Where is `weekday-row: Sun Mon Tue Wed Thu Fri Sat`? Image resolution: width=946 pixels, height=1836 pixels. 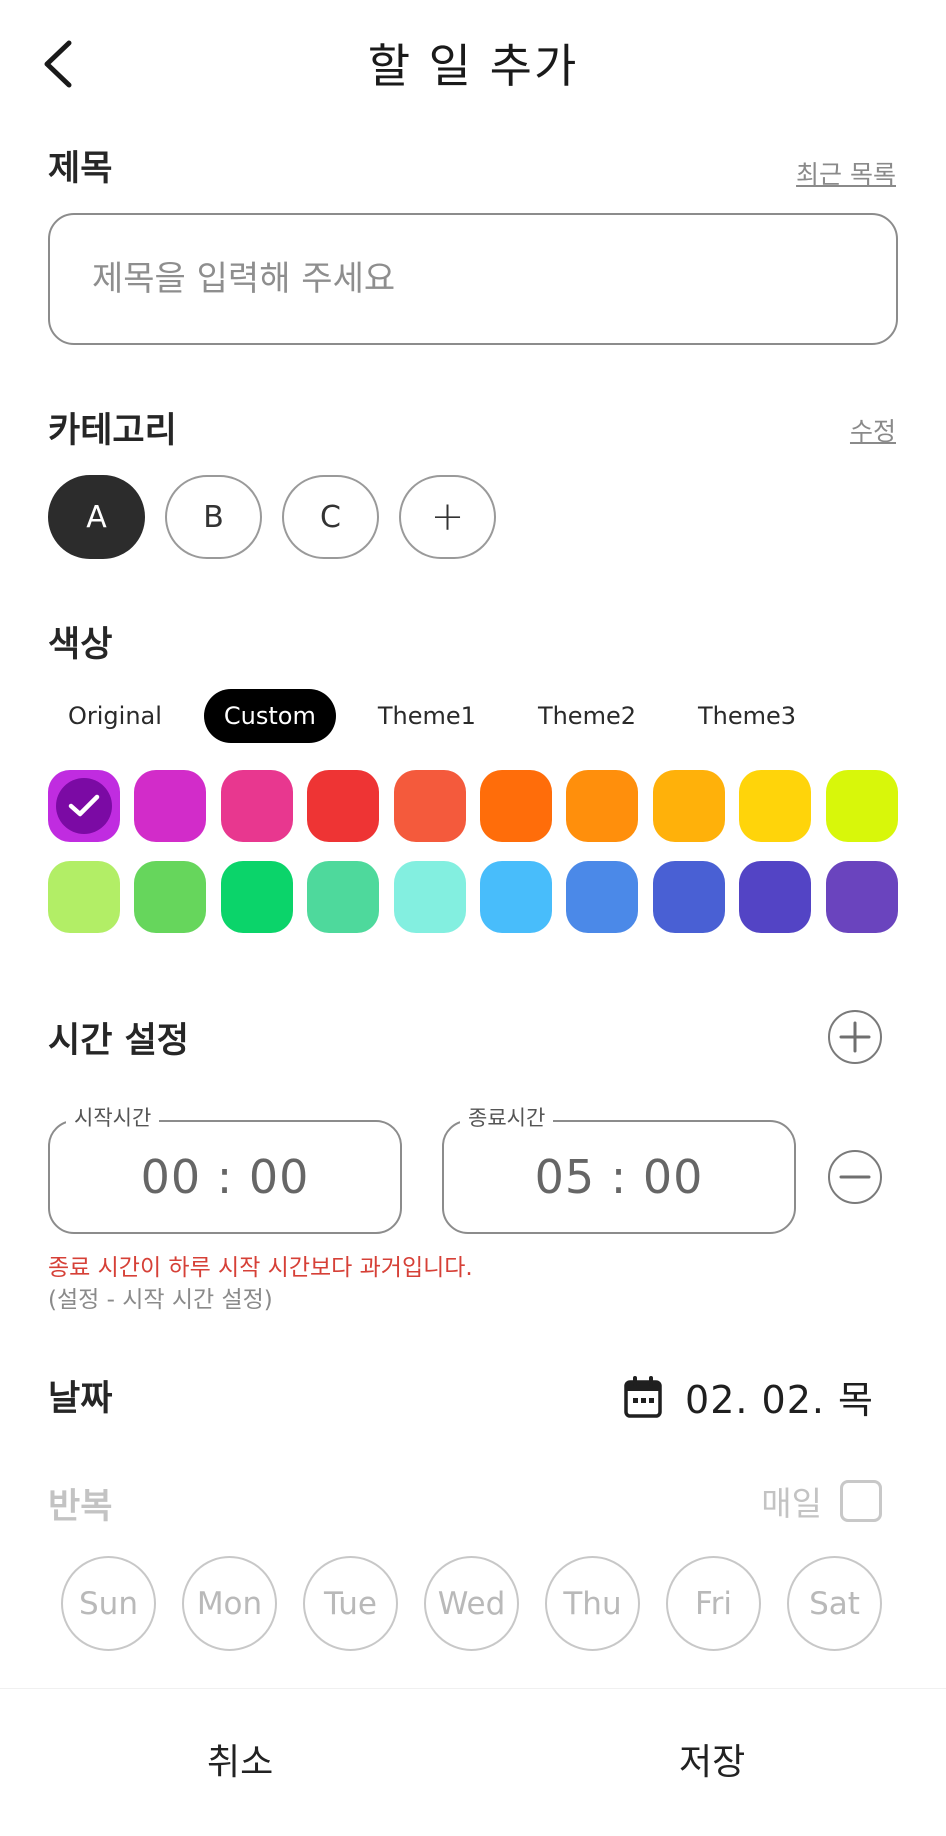 weekday-row: Sun Mon Tue Wed Thu Fri Sat is located at coordinates (471, 1603).